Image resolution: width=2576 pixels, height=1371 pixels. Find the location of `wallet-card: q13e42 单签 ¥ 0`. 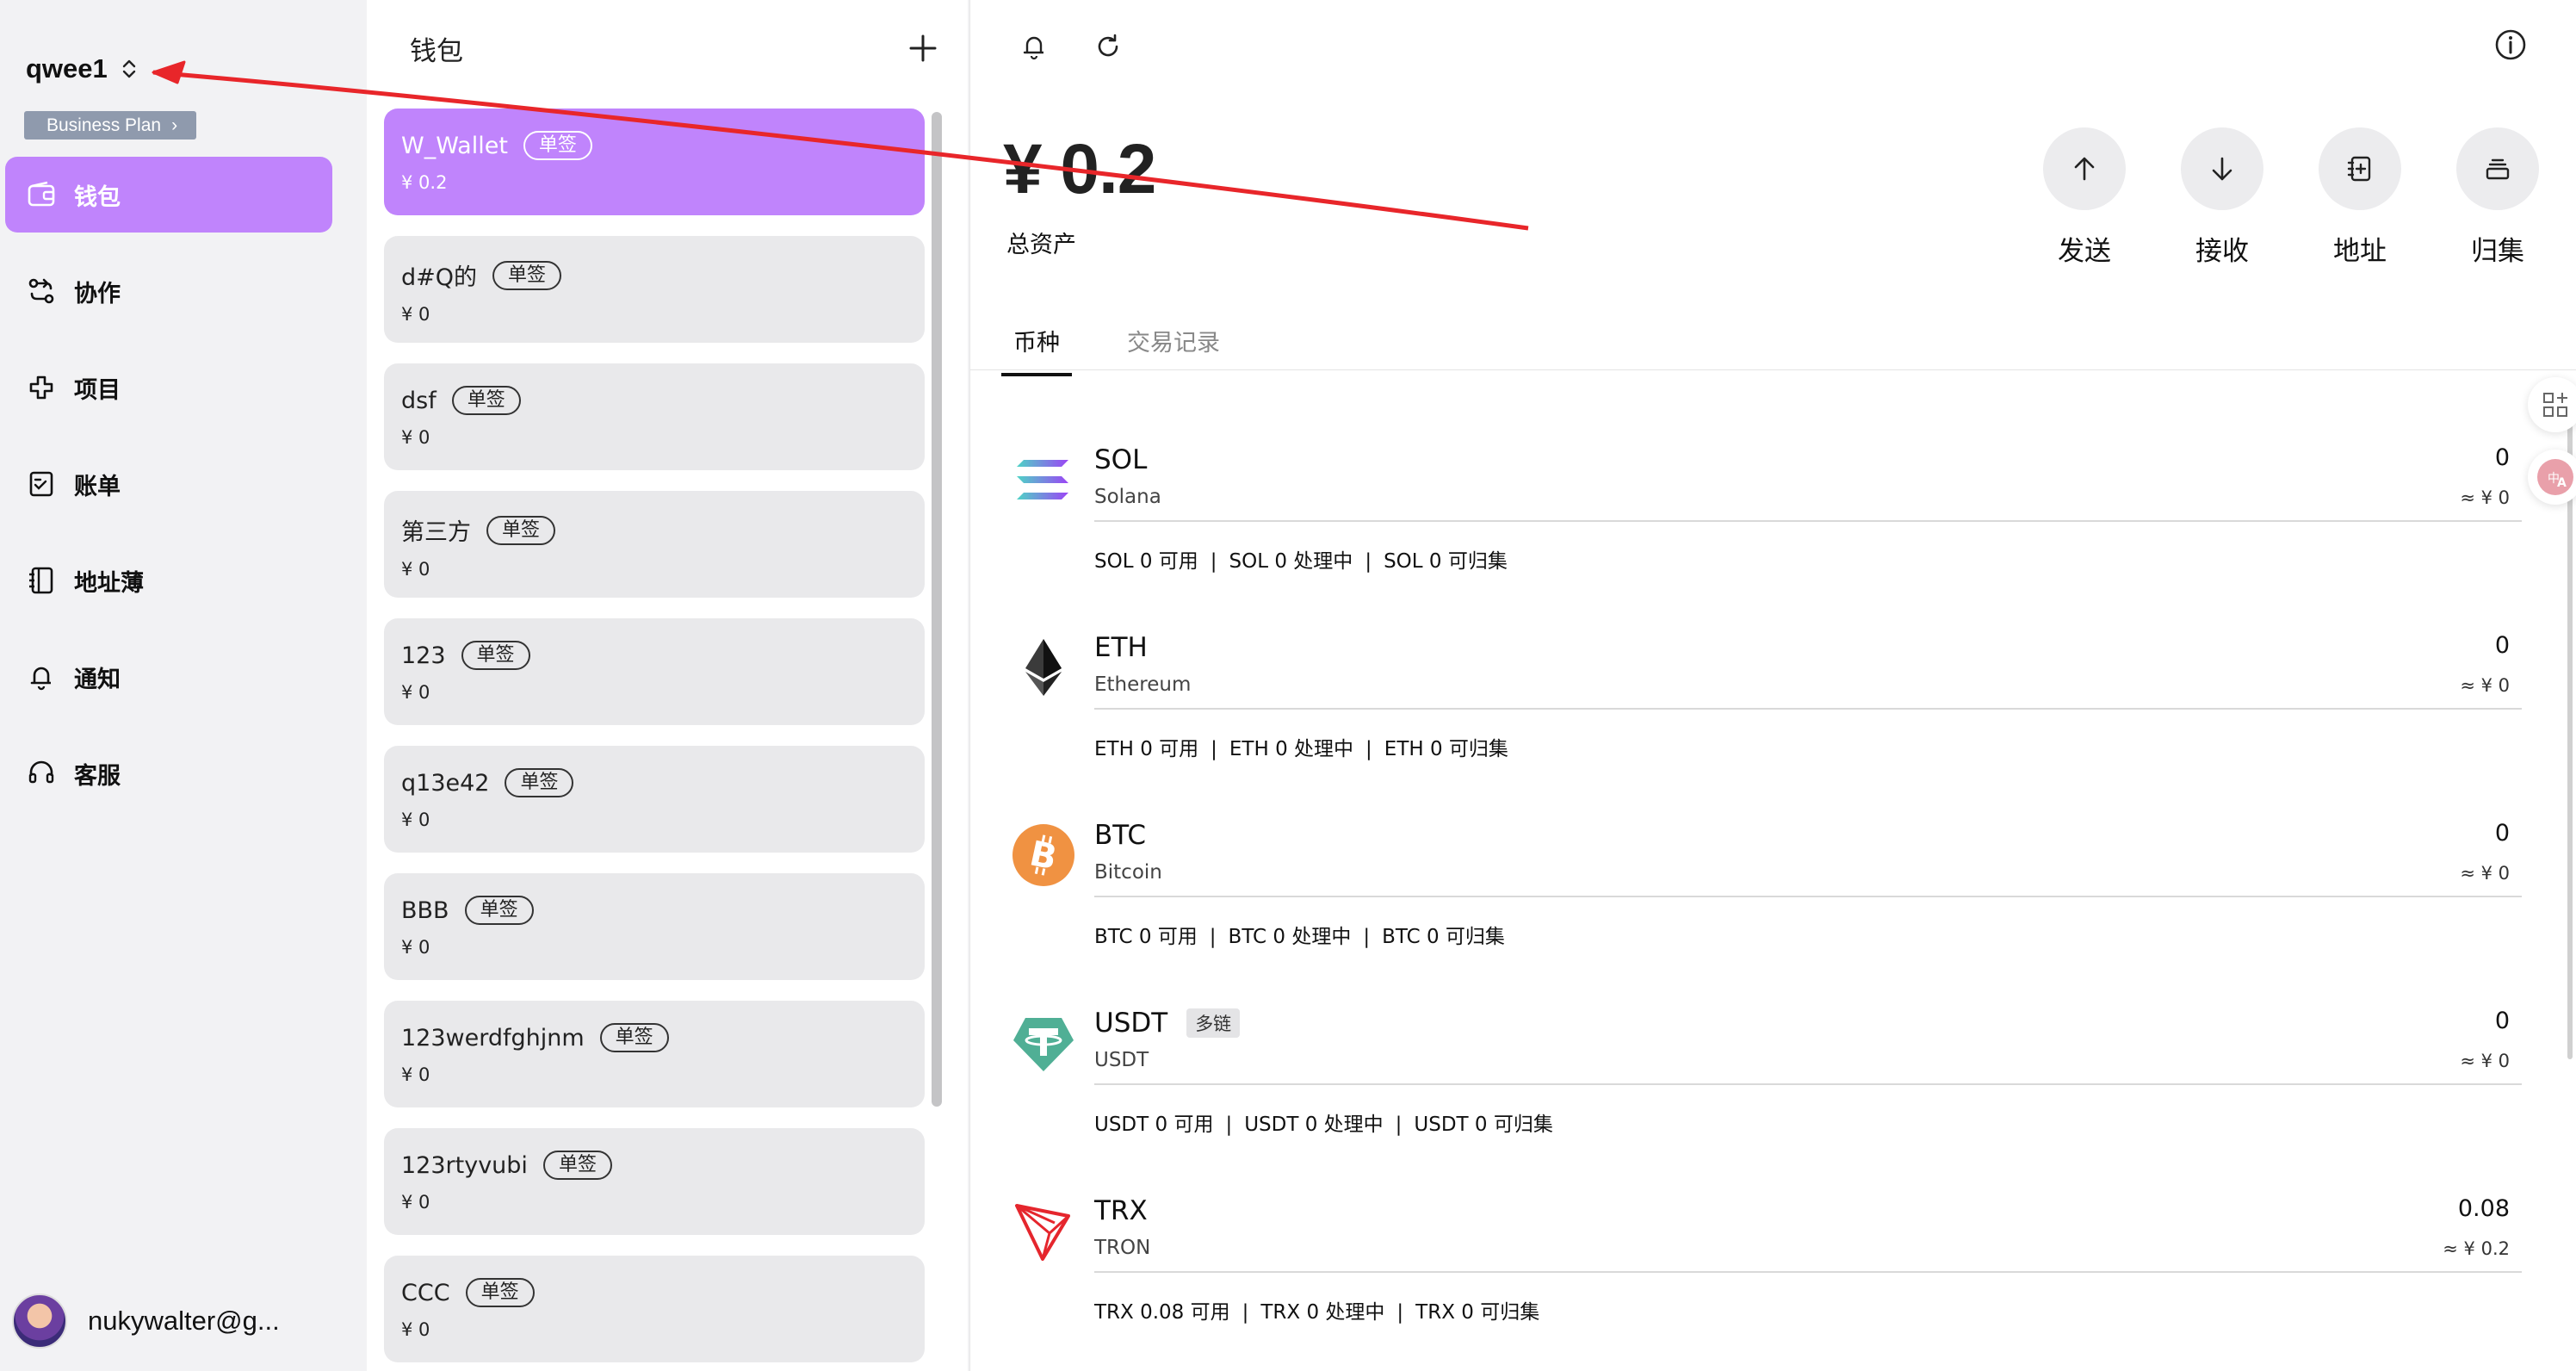

wallet-card: q13e42 单签 ¥ 0 is located at coordinates (655, 799).